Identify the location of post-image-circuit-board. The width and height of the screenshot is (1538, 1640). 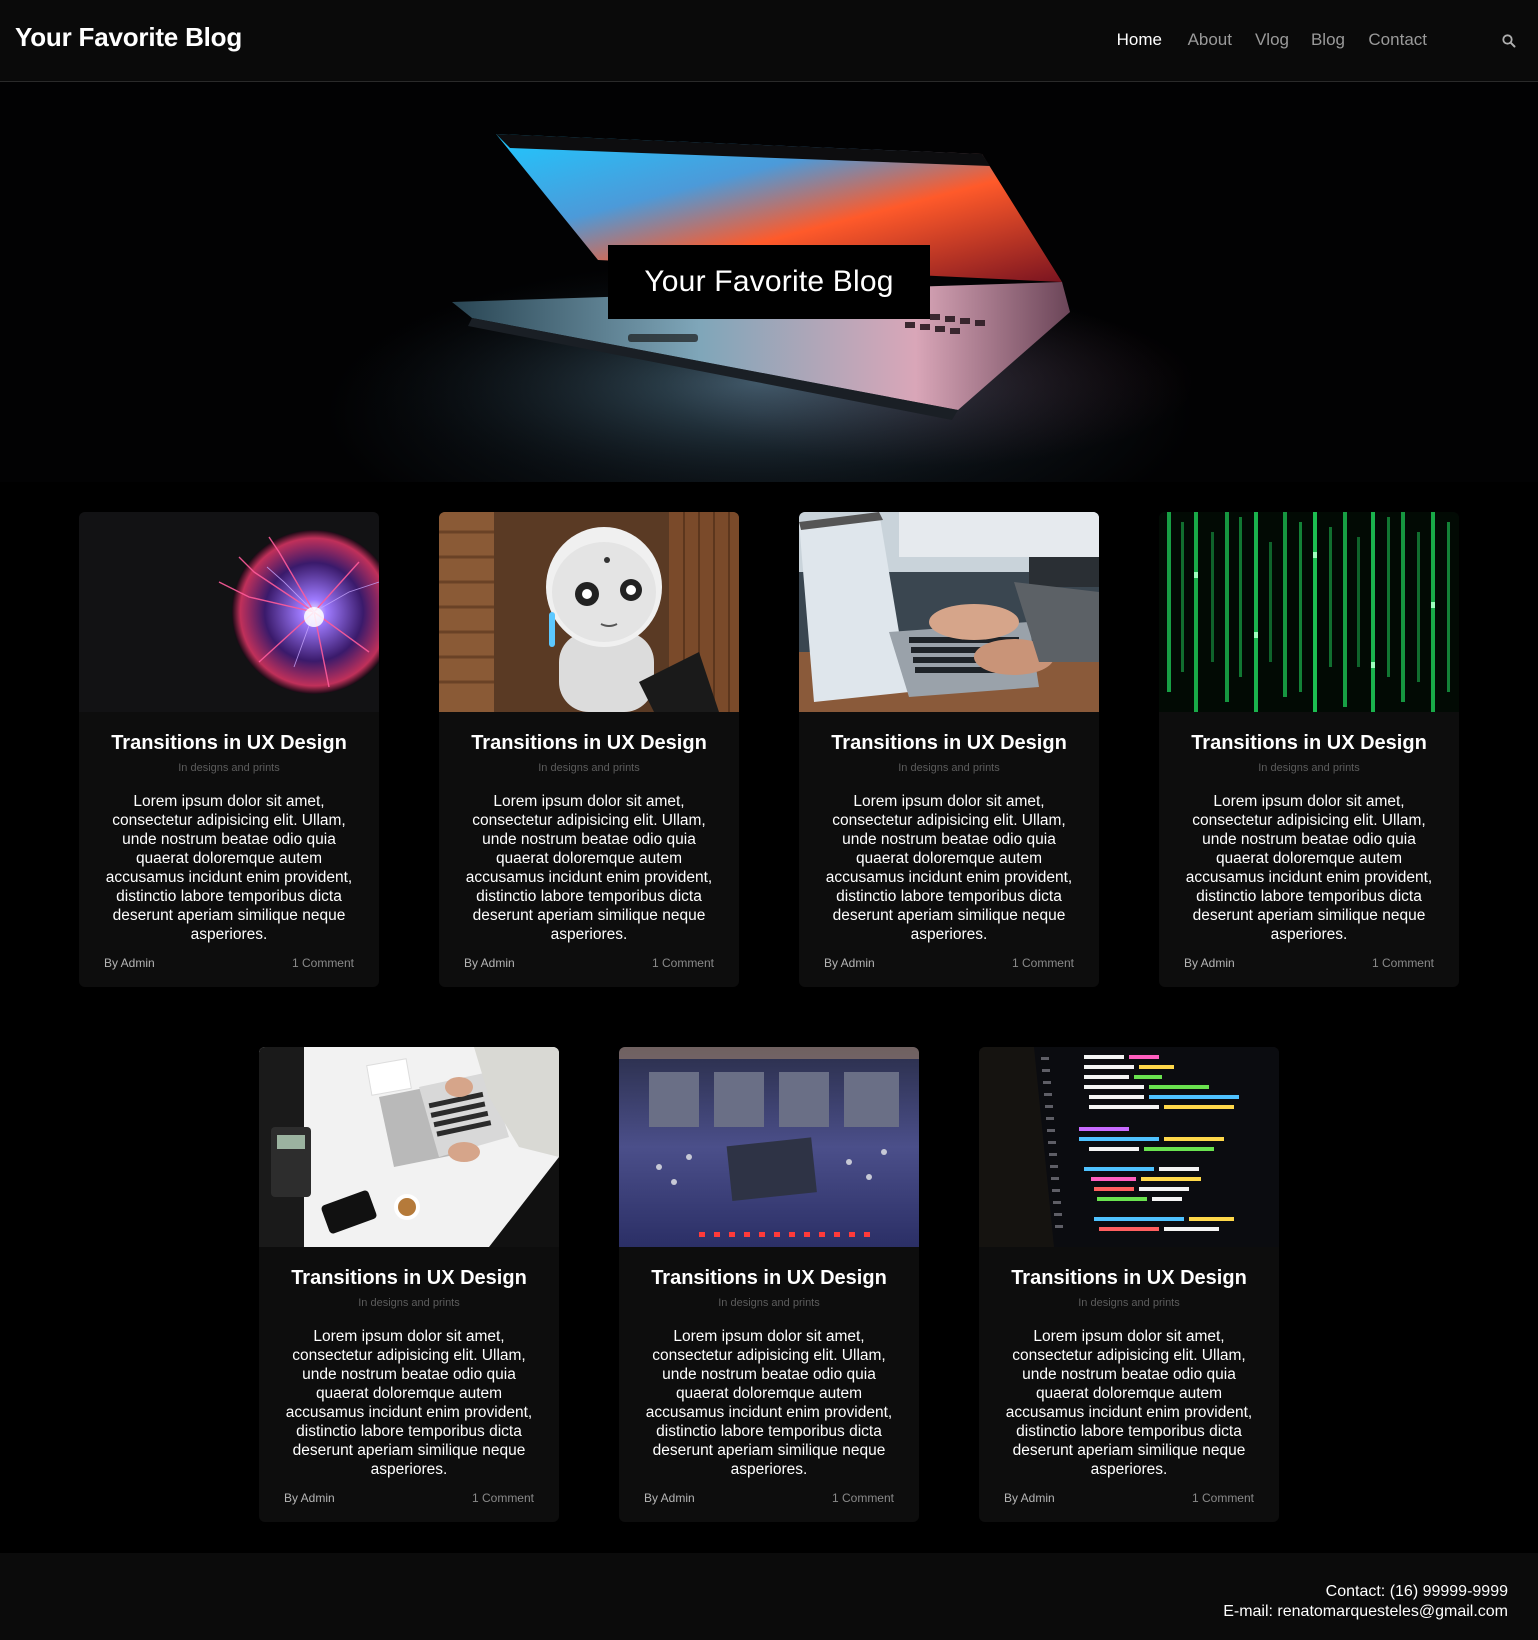
(769, 1147).